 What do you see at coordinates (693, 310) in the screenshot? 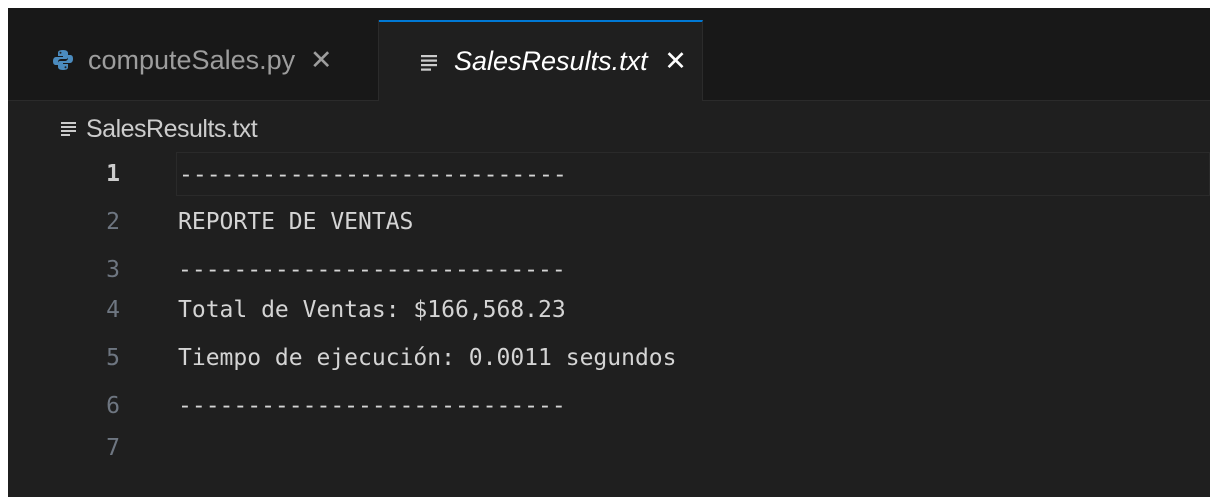
I see `line-content: Total de Ventas: $166,568.23` at bounding box center [693, 310].